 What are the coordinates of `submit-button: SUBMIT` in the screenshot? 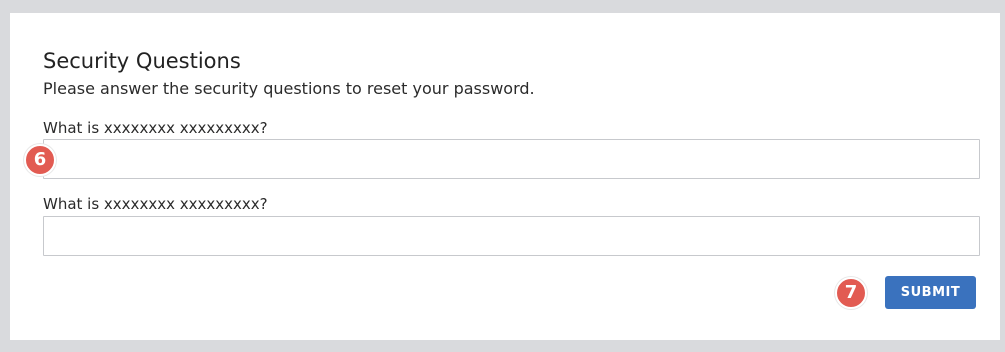 It's located at (930, 292).